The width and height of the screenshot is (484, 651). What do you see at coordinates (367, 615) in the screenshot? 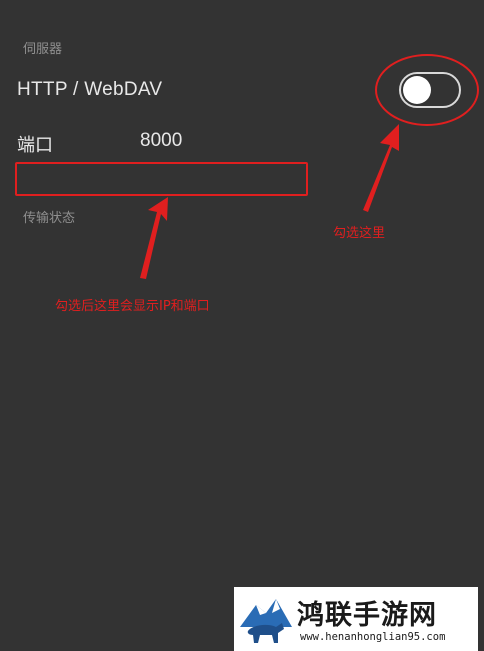
I see `watermark-name: 鸿联手游网` at bounding box center [367, 615].